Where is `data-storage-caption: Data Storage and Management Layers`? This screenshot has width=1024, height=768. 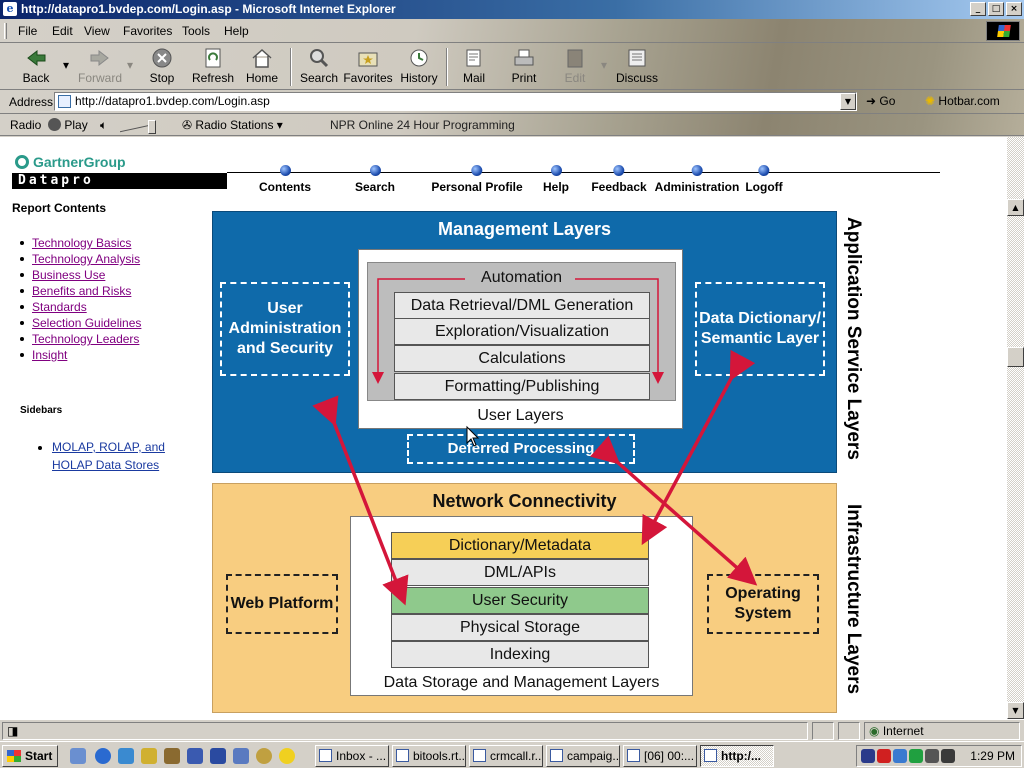 data-storage-caption: Data Storage and Management Layers is located at coordinates (521, 682).